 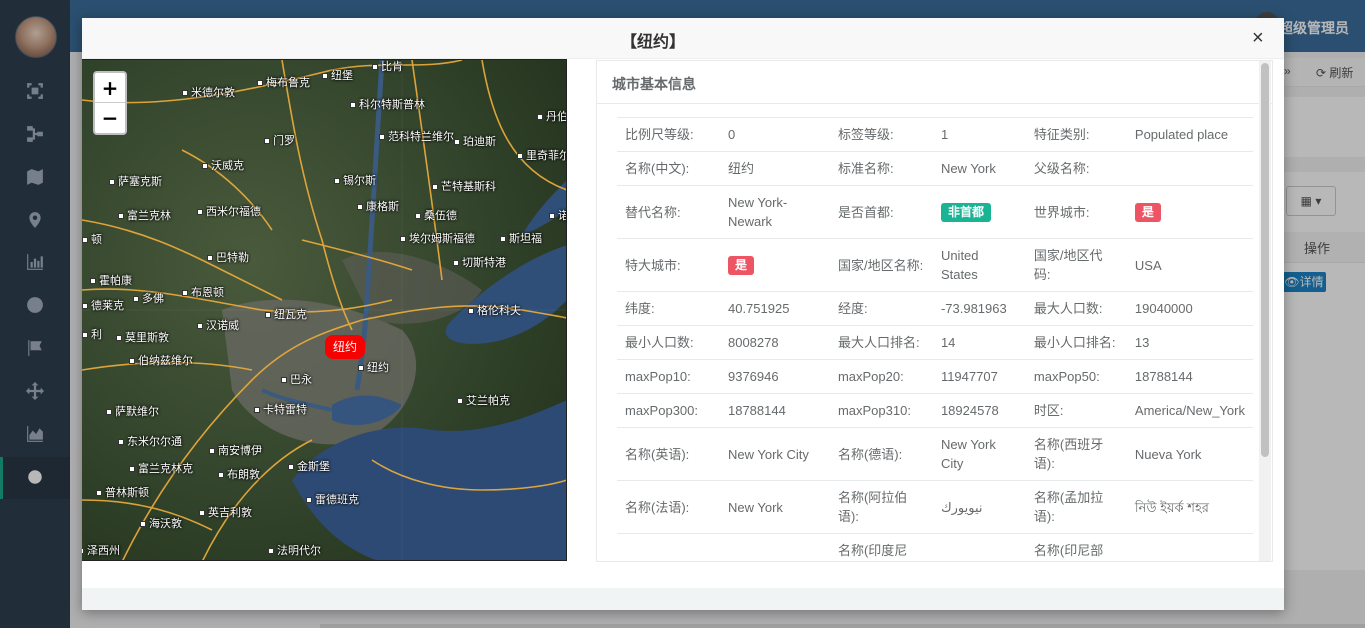 I want to click on field-label: 名称(中文):, so click(x=668, y=168).